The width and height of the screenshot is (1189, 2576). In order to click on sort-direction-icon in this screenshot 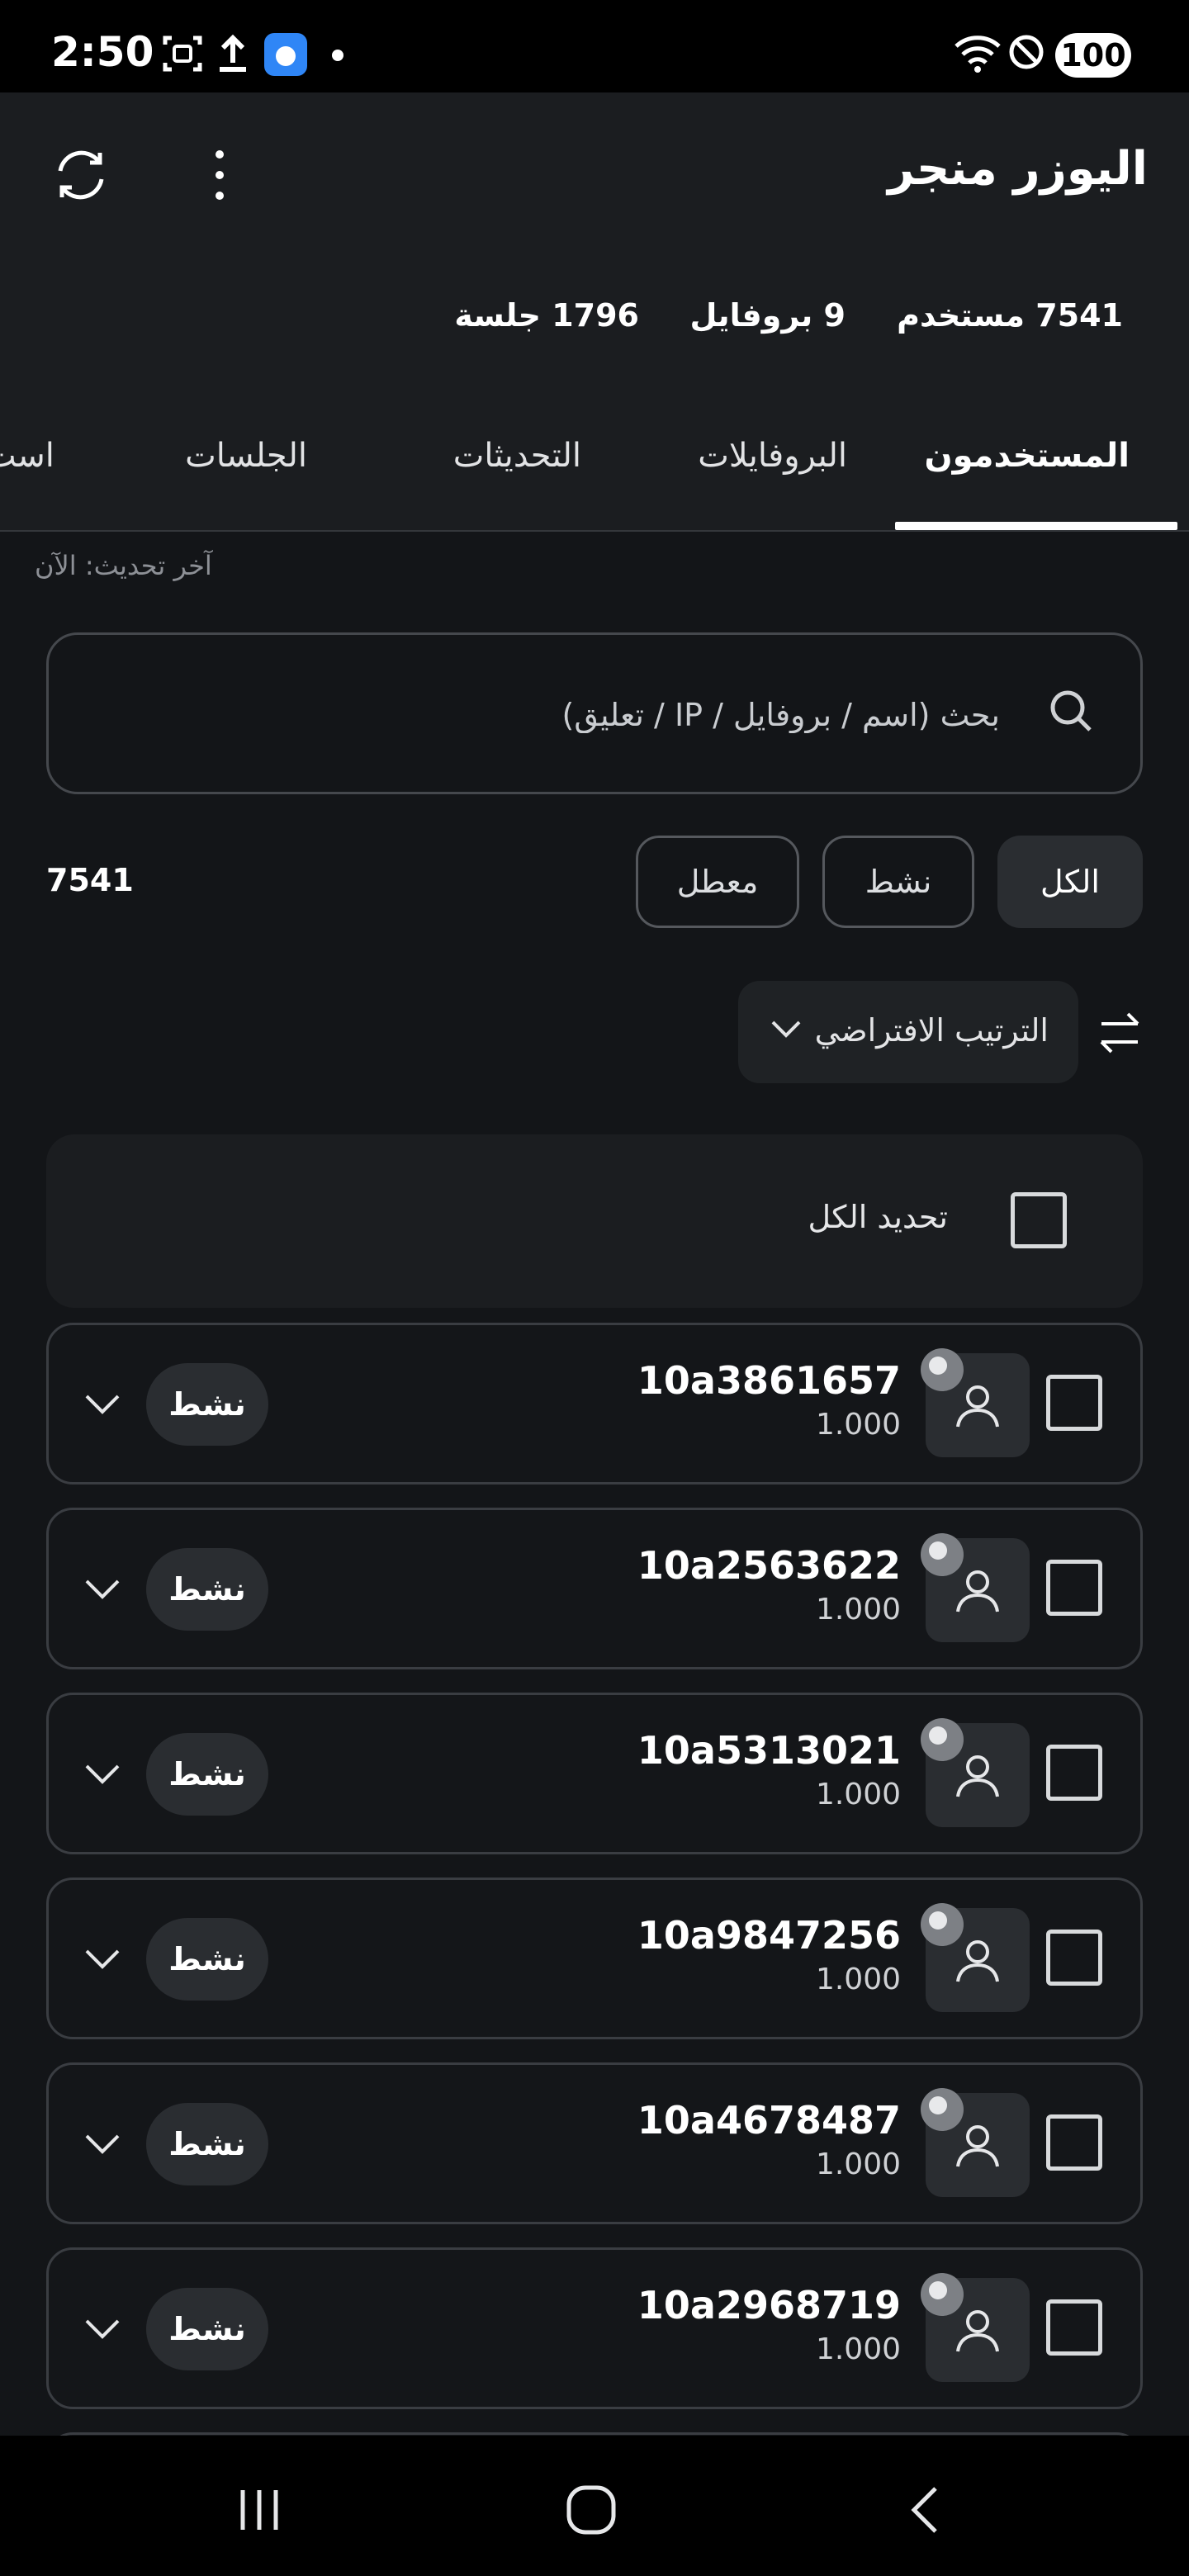, I will do `click(1120, 1032)`.